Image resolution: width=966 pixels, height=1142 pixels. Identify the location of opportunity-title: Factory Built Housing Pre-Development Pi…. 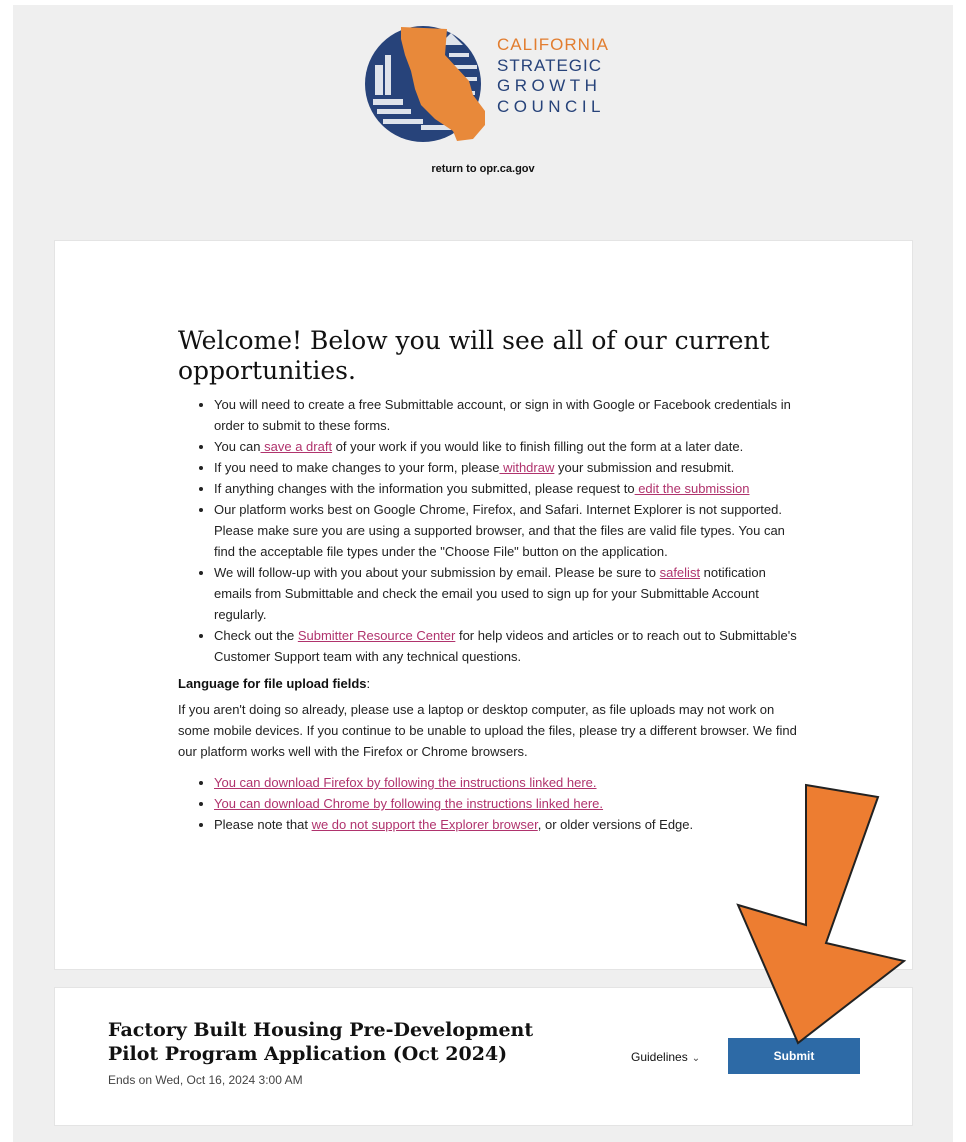
(343, 1042).